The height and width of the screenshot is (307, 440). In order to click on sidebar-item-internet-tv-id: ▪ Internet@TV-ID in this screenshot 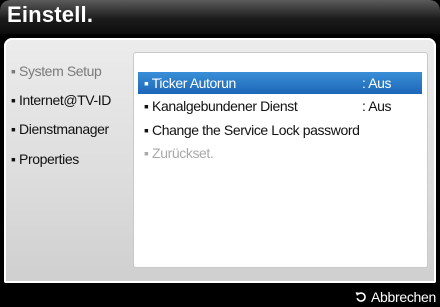, I will do `click(61, 100)`.